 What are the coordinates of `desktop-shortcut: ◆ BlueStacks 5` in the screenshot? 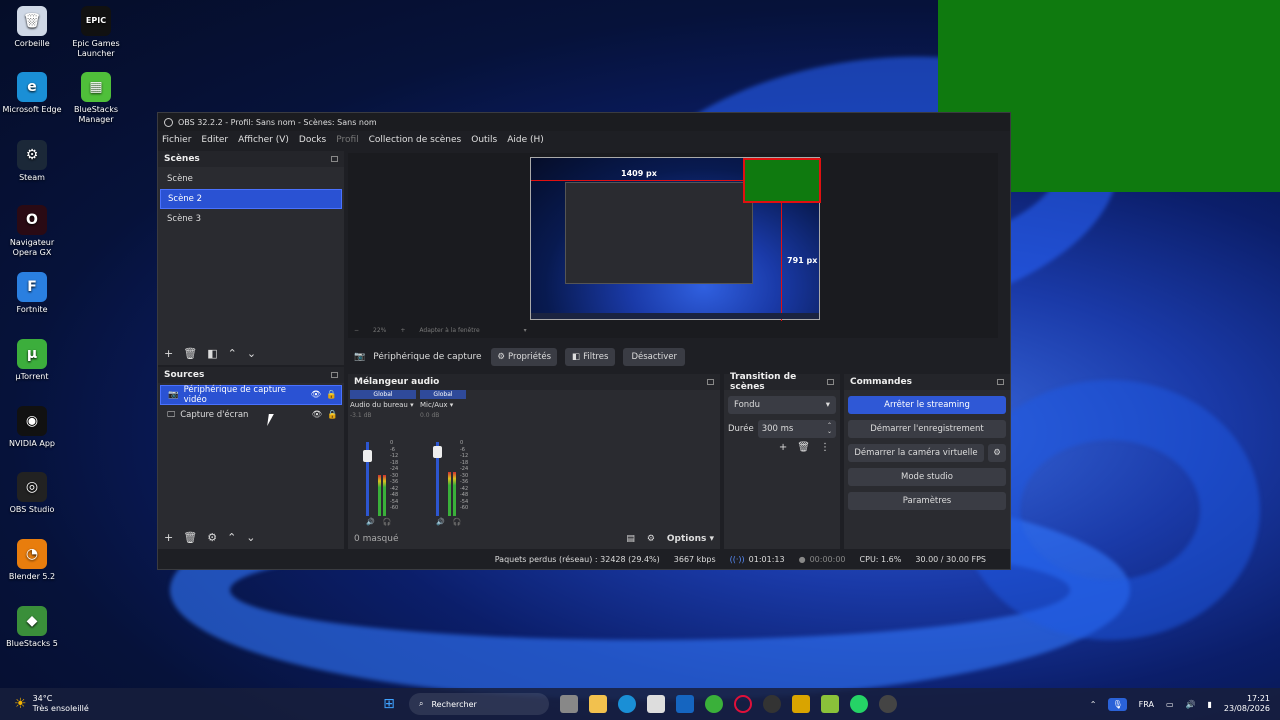 It's located at (32, 627).